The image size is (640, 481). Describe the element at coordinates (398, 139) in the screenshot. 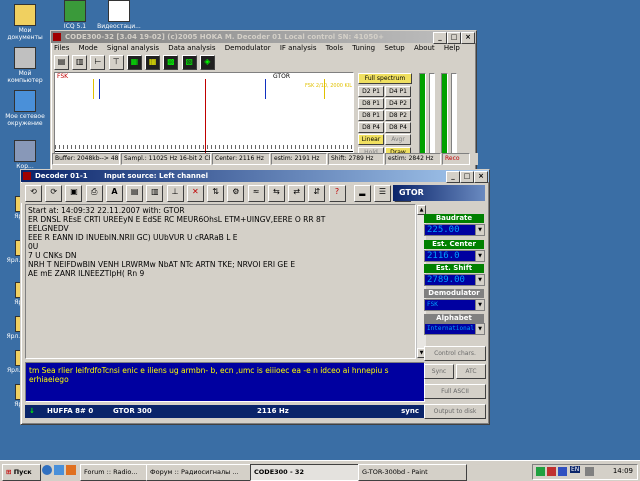

I see `avg-button: Avgr` at that location.